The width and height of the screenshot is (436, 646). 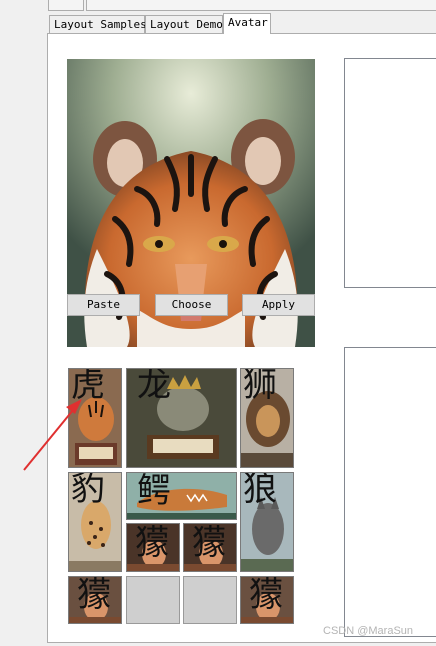 I want to click on avatar-thumb-leopard: 豹, so click(x=95, y=522).